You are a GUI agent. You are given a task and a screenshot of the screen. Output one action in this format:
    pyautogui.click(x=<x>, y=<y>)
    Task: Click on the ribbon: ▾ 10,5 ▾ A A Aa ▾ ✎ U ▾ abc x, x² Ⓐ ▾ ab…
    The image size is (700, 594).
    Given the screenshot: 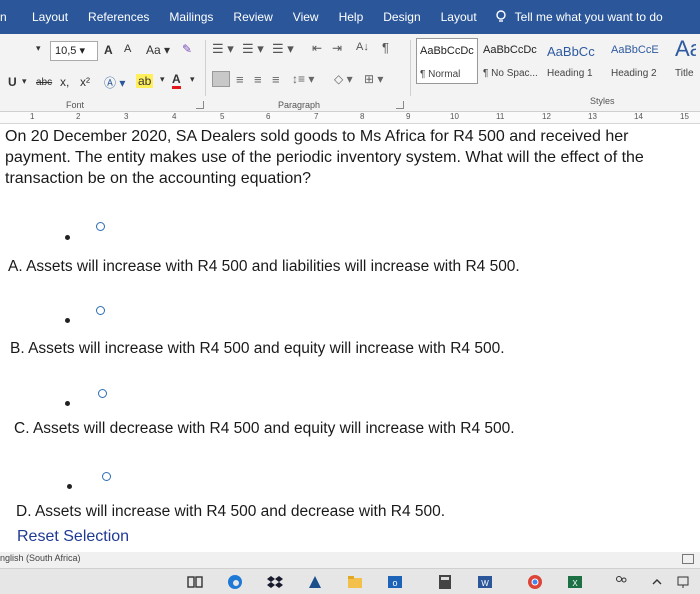 What is the action you would take?
    pyautogui.click(x=350, y=73)
    